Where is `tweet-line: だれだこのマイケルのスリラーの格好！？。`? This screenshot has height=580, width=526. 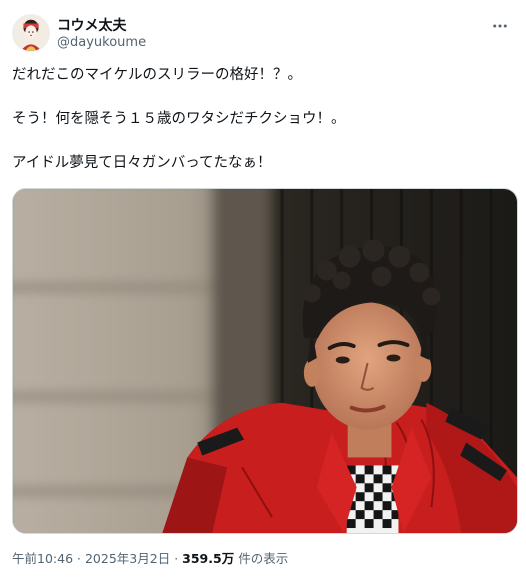 tweet-line: だれだこのマイケルのスリラーの格好！？。 is located at coordinates (157, 75).